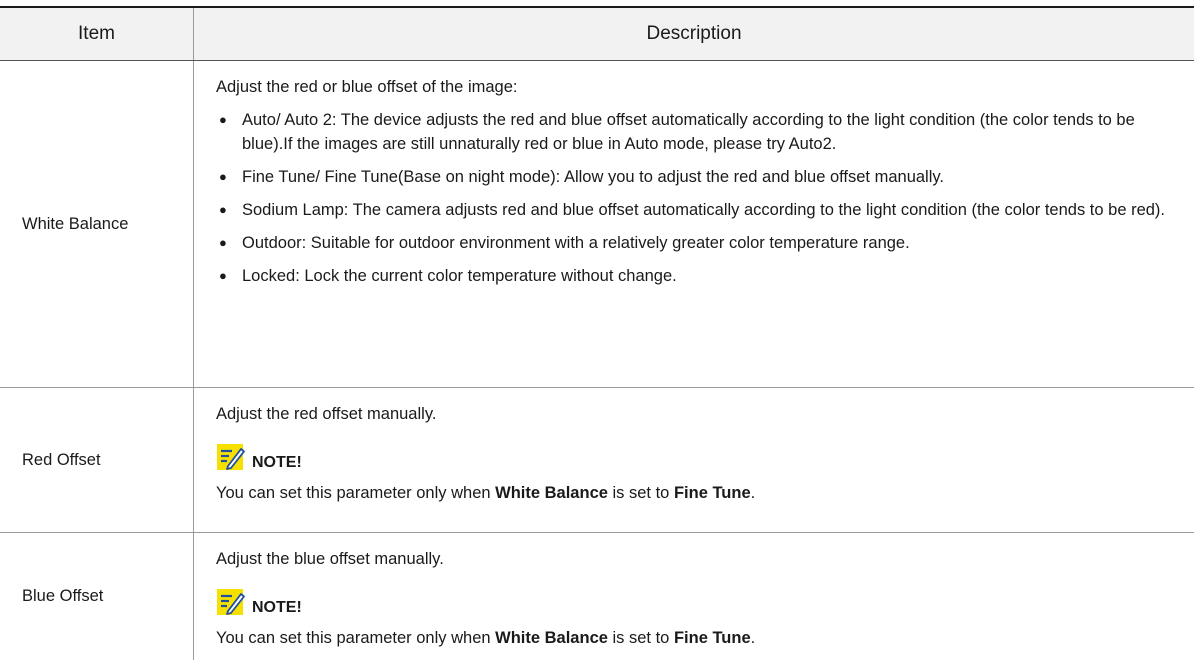 The width and height of the screenshot is (1194, 660). What do you see at coordinates (97, 34) in the screenshot?
I see `header-item: Item` at bounding box center [97, 34].